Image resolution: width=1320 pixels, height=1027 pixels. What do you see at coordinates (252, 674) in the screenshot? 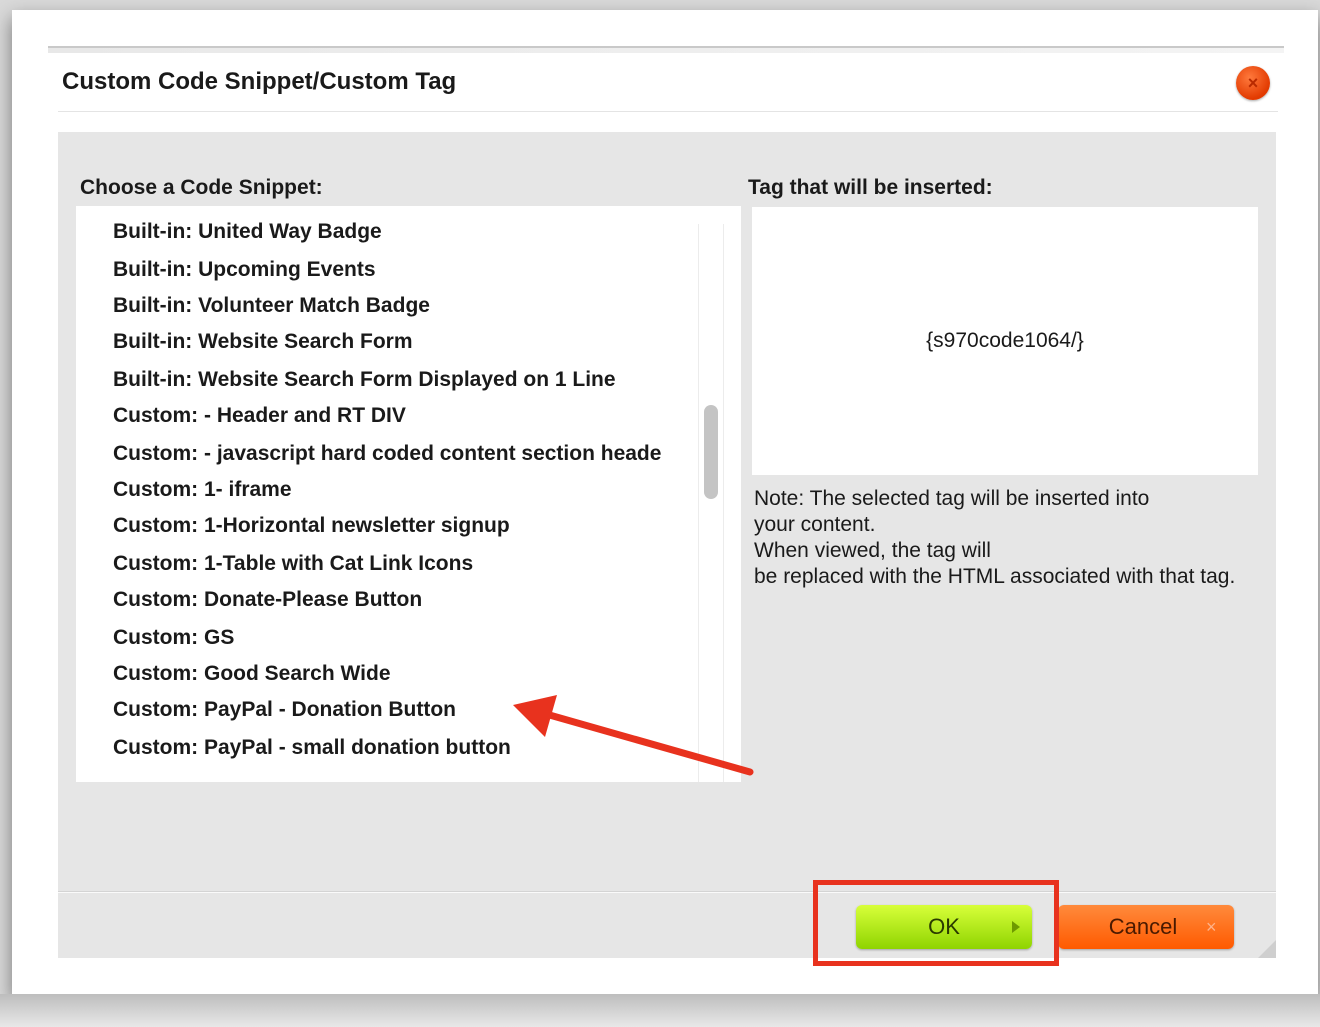
I see `list-item: Custom: Good Search Wide` at bounding box center [252, 674].